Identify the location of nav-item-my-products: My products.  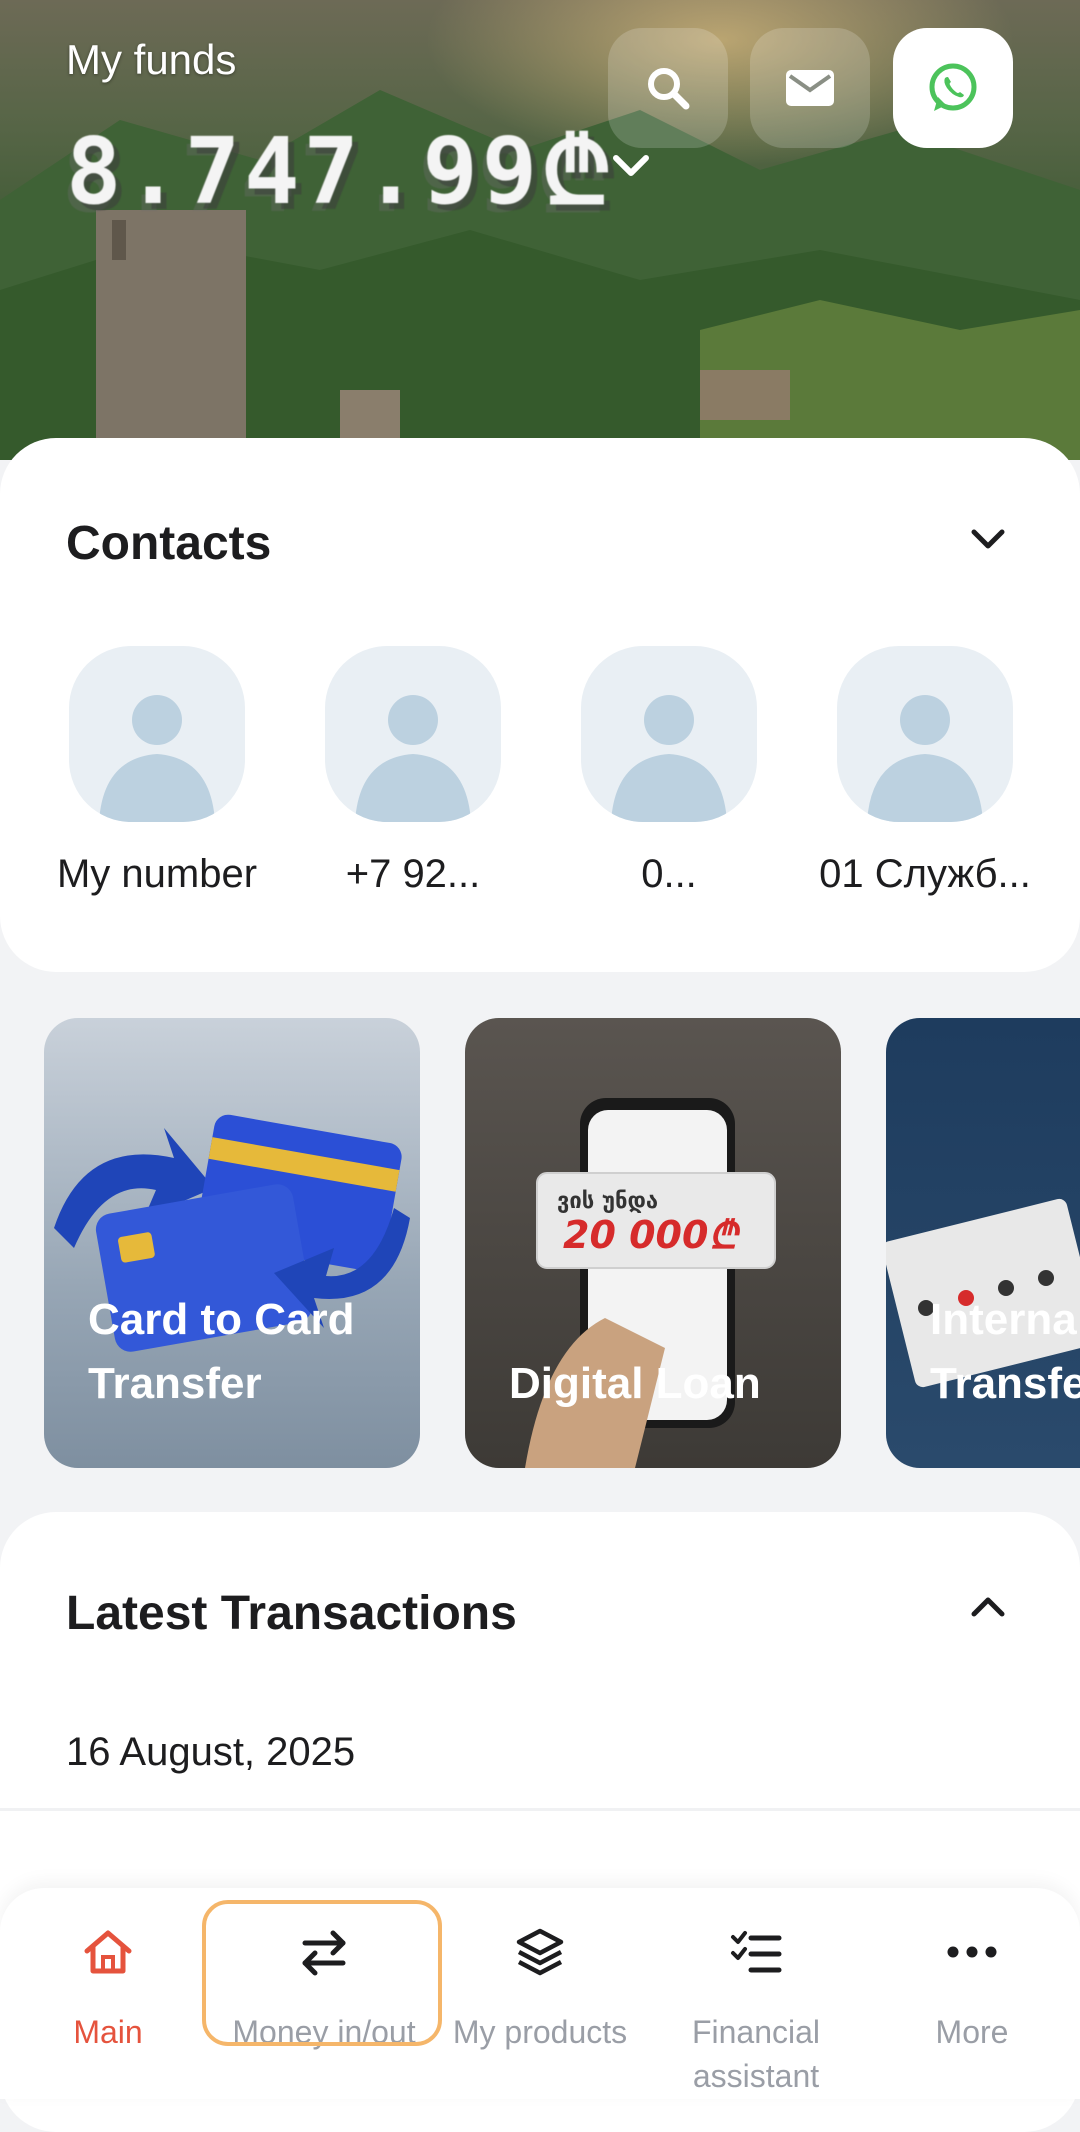
(540, 1989).